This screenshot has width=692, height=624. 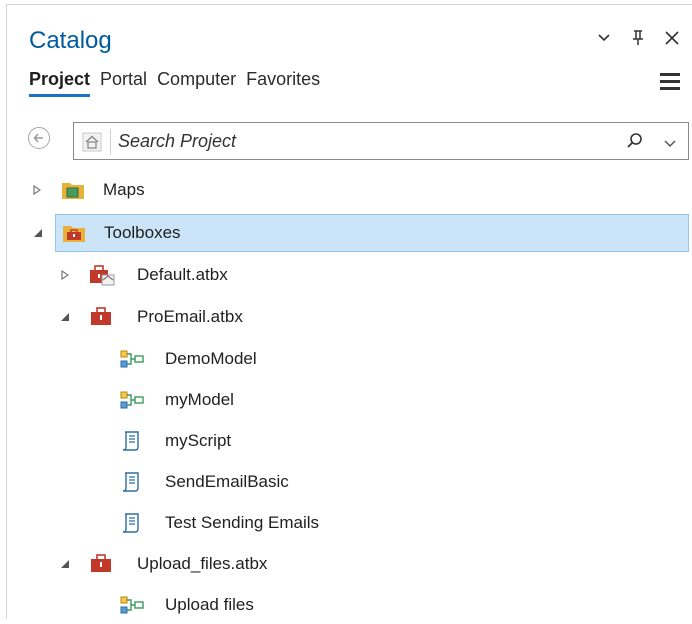 I want to click on hamburger-menu-icon, so click(x=670, y=81).